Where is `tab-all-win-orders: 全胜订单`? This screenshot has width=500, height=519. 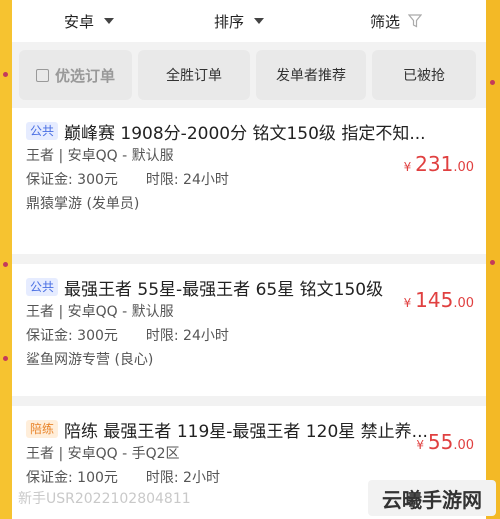
tab-all-win-orders: 全胜订单 is located at coordinates (194, 75).